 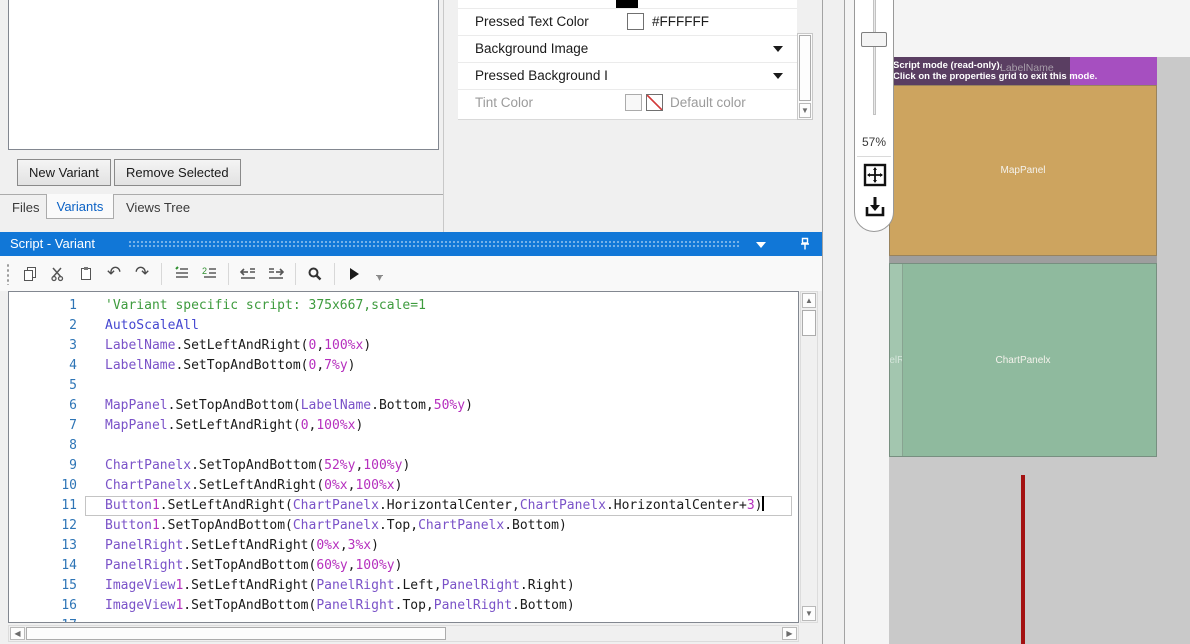 What do you see at coordinates (158, 207) in the screenshot?
I see `tab-views-tree: Views Tree` at bounding box center [158, 207].